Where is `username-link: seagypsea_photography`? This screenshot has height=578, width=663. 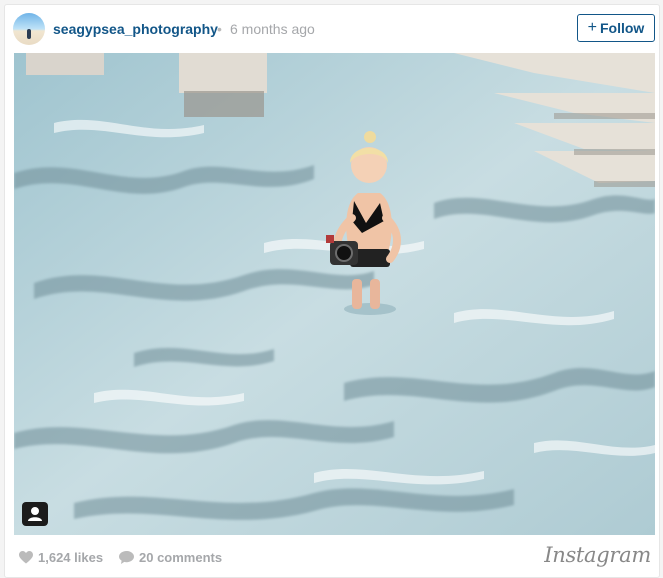 username-link: seagypsea_photography is located at coordinates (135, 29).